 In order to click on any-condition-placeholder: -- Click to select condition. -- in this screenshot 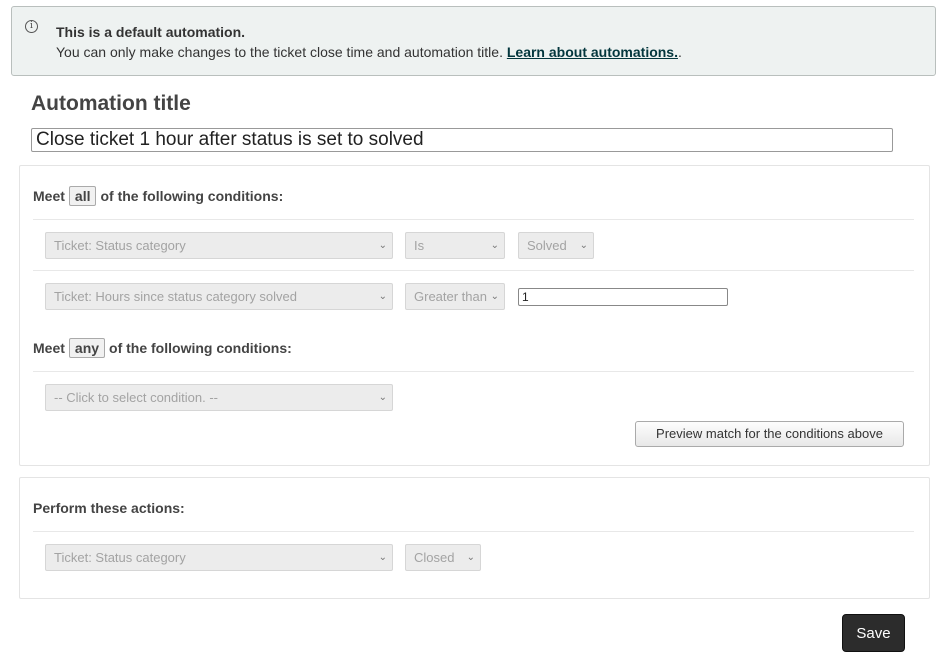, I will do `click(136, 397)`.